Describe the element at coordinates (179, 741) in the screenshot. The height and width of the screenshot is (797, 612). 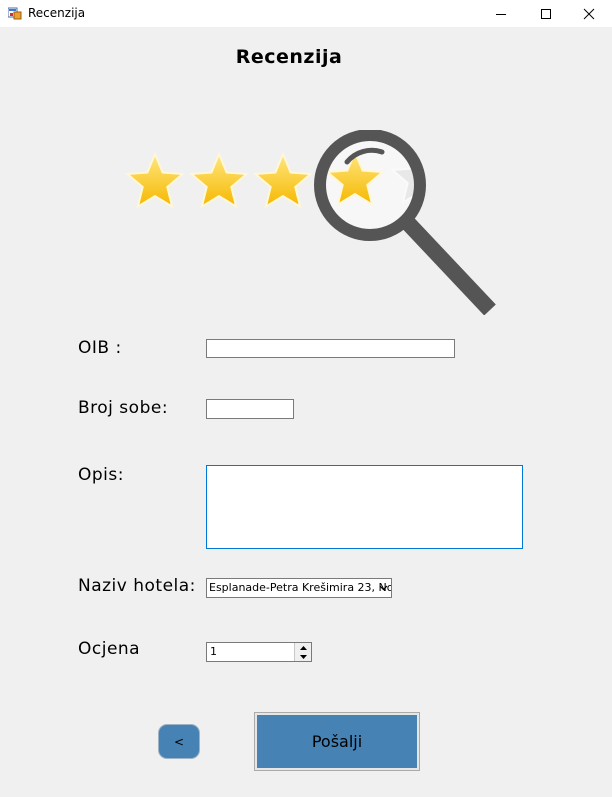
I see `back-button: <` at that location.